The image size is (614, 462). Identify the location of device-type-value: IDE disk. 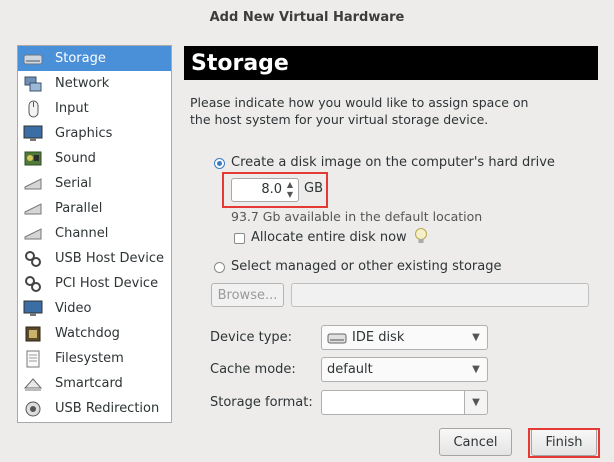
(378, 337).